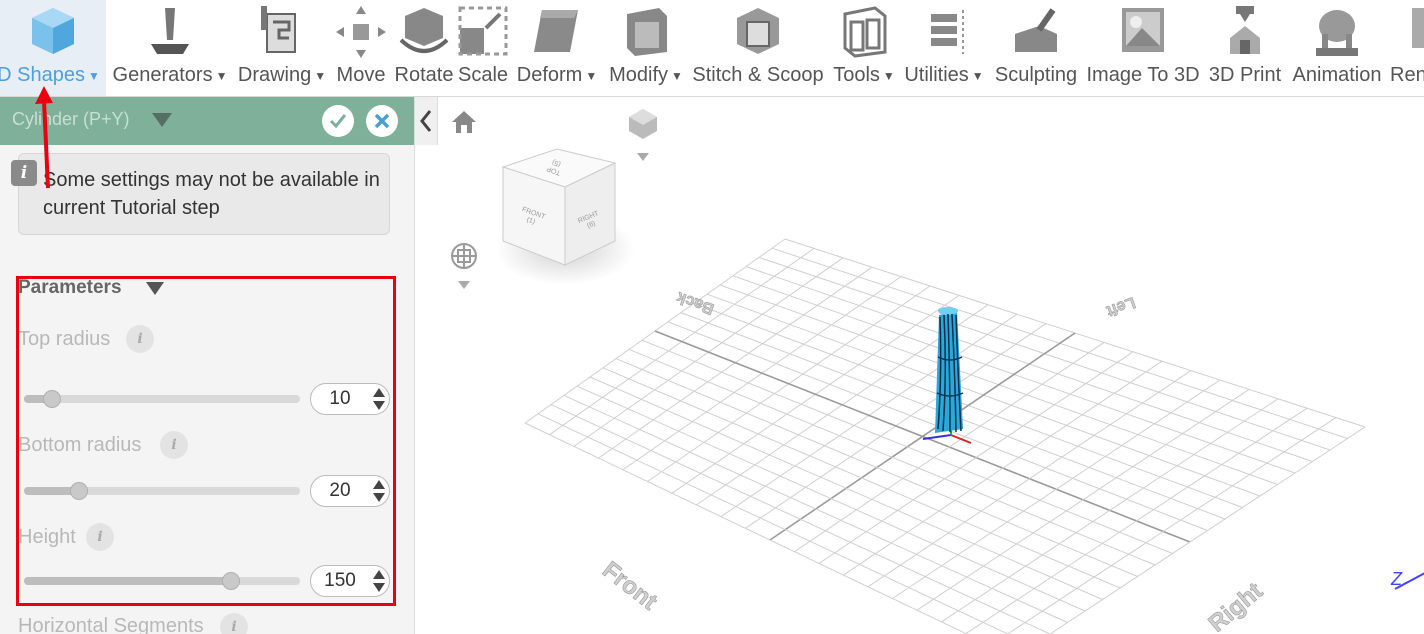  I want to click on utilities-icon, so click(947, 32).